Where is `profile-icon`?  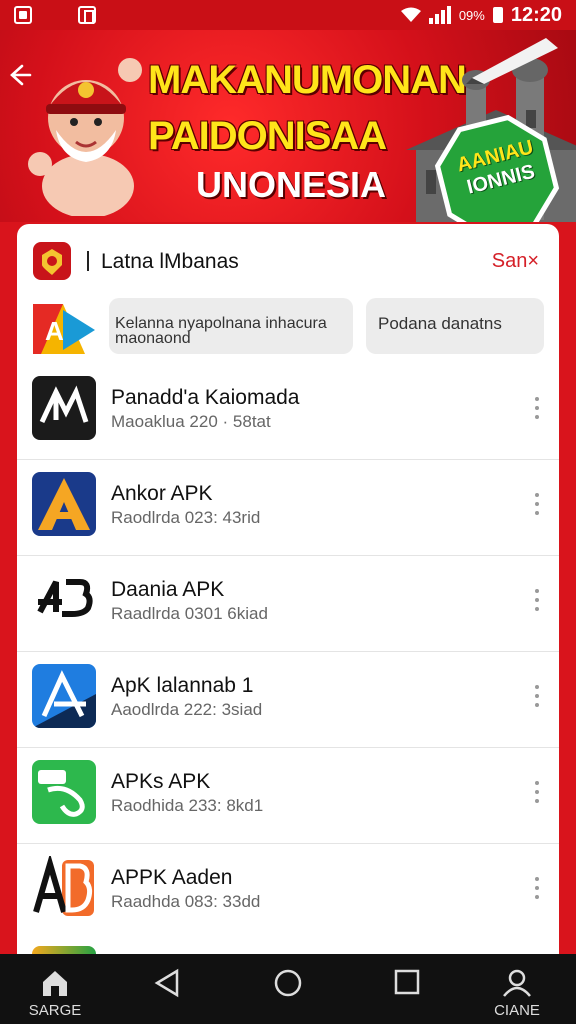 profile-icon is located at coordinates (517, 983).